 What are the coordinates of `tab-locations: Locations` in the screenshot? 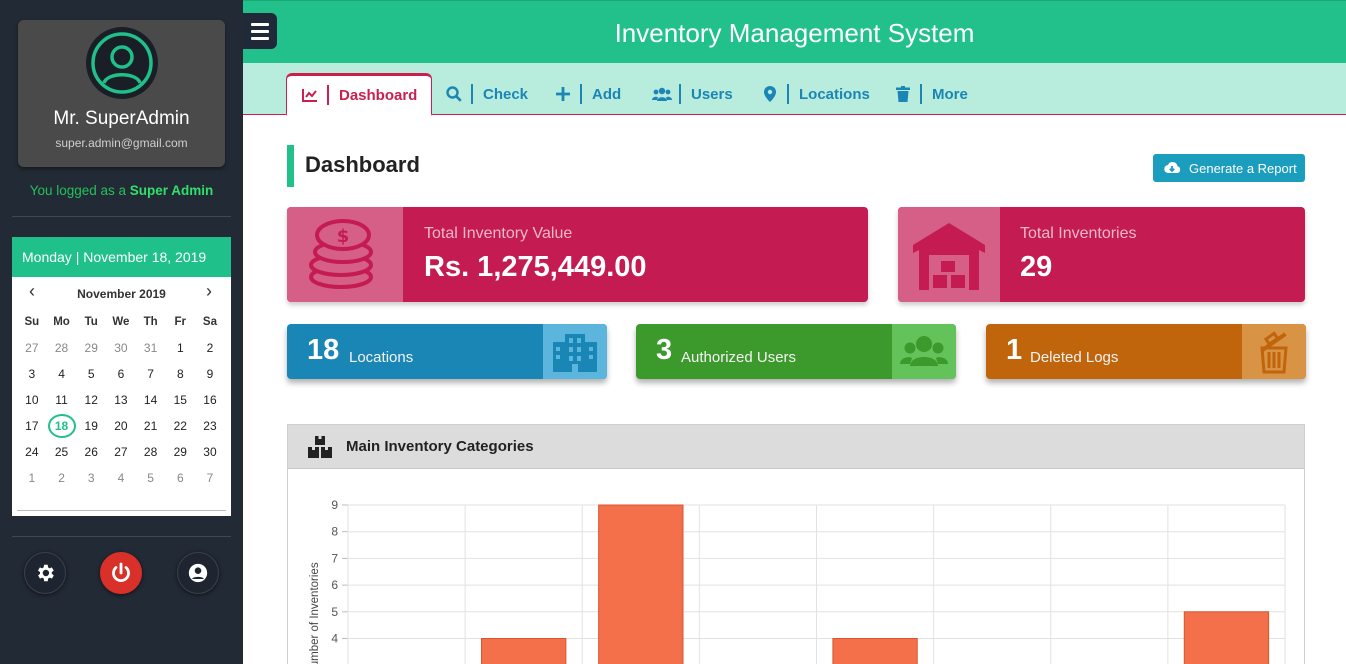 It's located at (813, 94).